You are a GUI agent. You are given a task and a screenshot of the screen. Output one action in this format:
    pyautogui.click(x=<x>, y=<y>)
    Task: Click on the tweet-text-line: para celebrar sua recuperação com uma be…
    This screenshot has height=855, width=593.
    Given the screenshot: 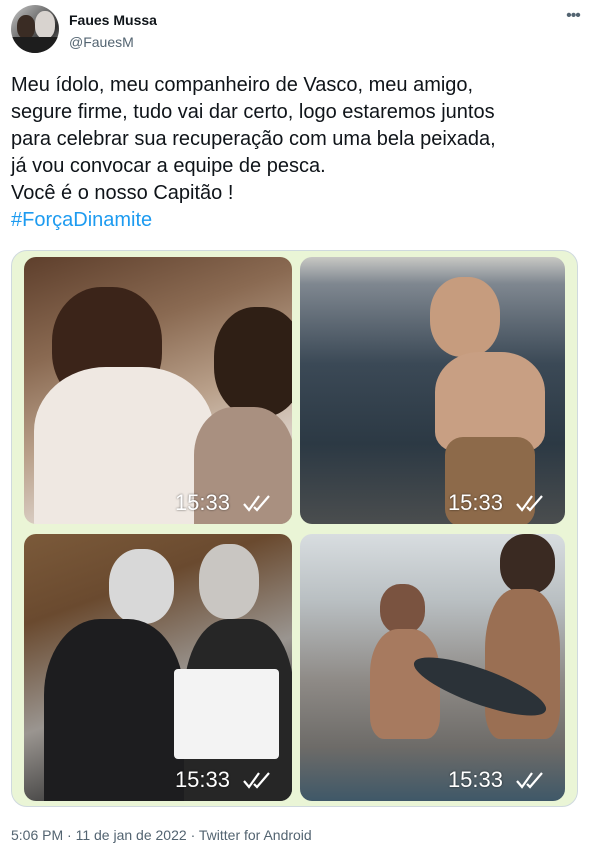 What is the action you would take?
    pyautogui.click(x=253, y=139)
    